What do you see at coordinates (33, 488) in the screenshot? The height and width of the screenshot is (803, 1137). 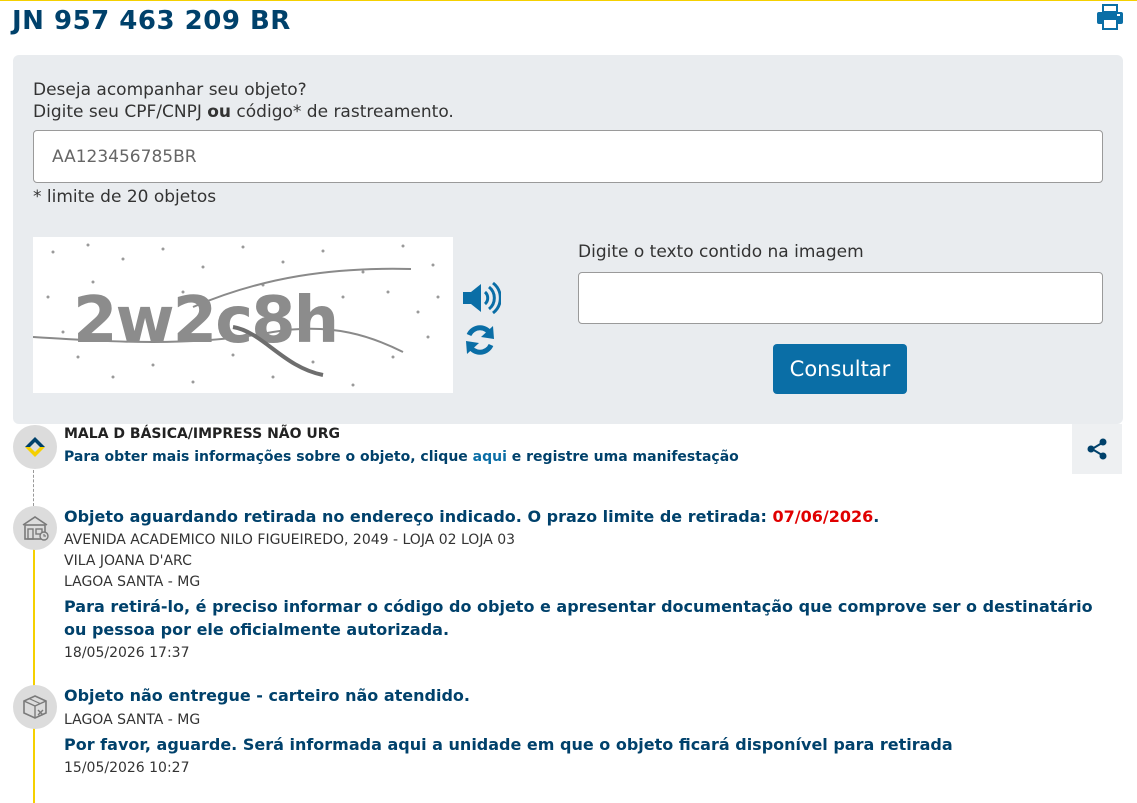 I see `timeline-dotted-line` at bounding box center [33, 488].